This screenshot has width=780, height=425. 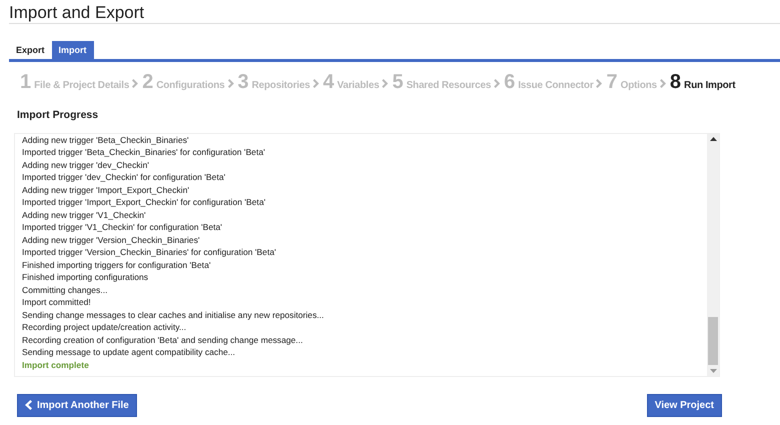 I want to click on log-line: Adding new trigger 'Beta_Checkin_Binaries', so click(x=105, y=140).